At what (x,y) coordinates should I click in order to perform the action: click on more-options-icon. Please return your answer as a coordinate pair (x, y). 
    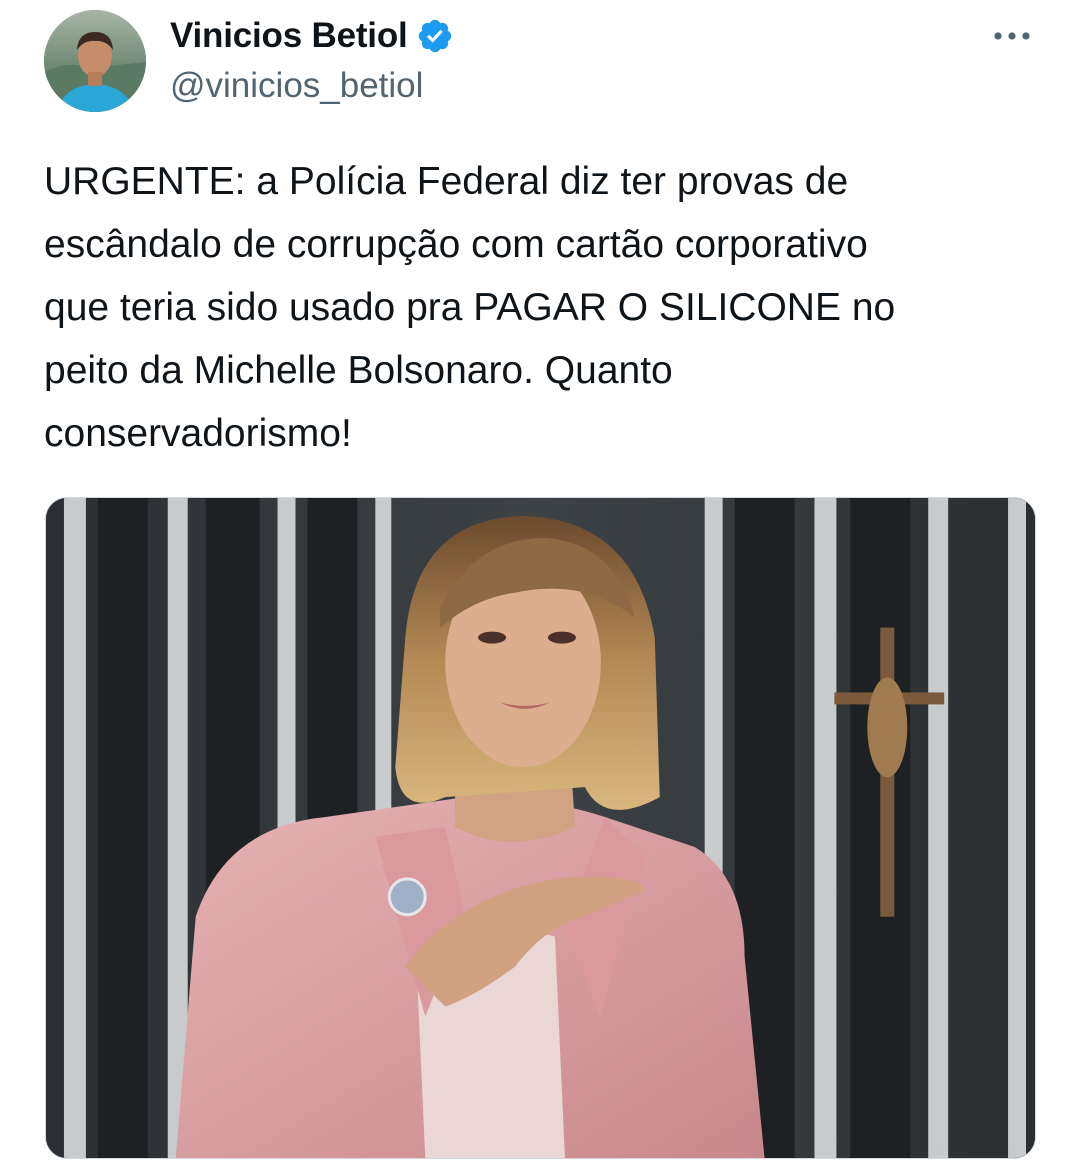
    Looking at the image, I should click on (1012, 36).